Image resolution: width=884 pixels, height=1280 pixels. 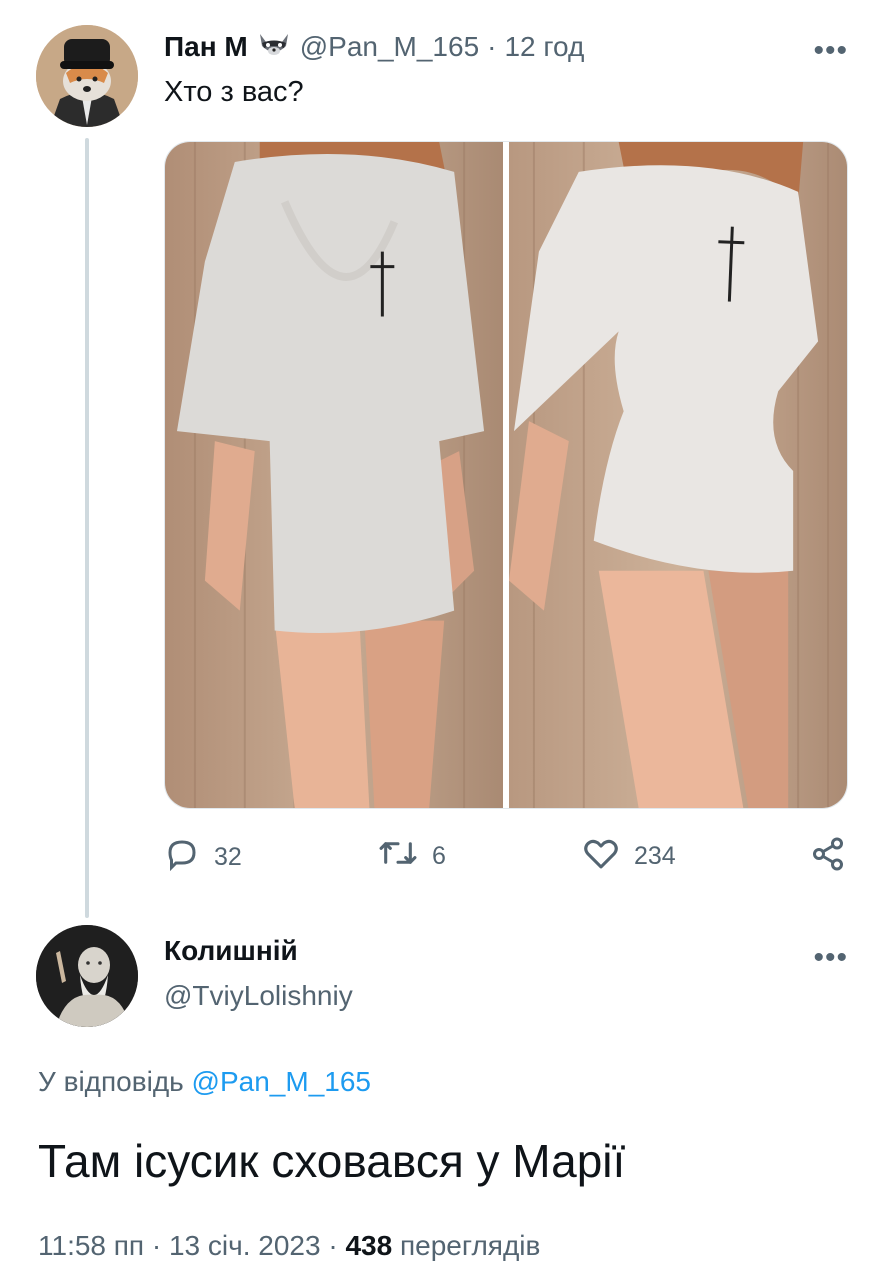 I want to click on reply-count: 32, so click(x=228, y=857).